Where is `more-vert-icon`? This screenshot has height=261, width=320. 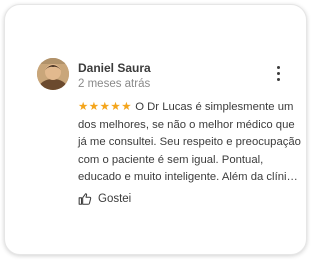 more-vert-icon is located at coordinates (279, 74).